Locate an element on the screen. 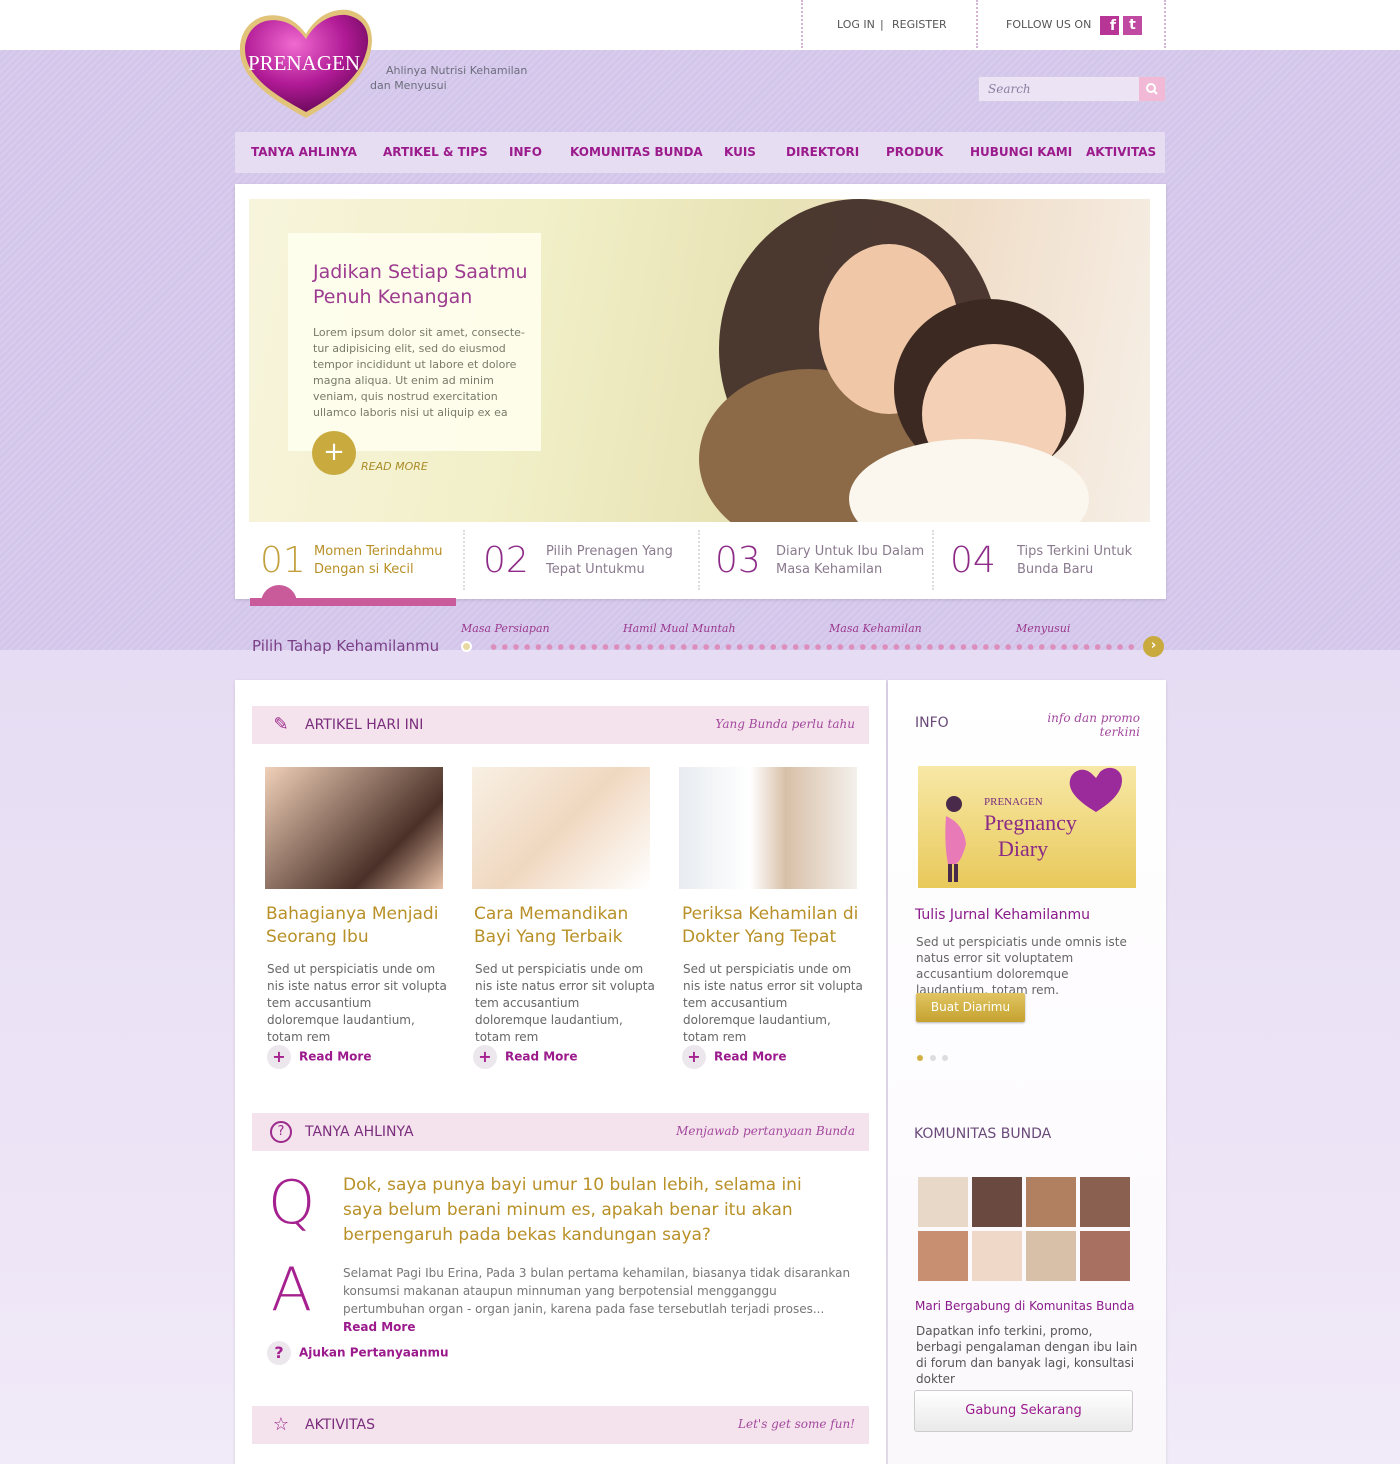 This screenshot has width=1400, height=1464. info-subtitle: info dan promo terkini is located at coordinates (1093, 725).